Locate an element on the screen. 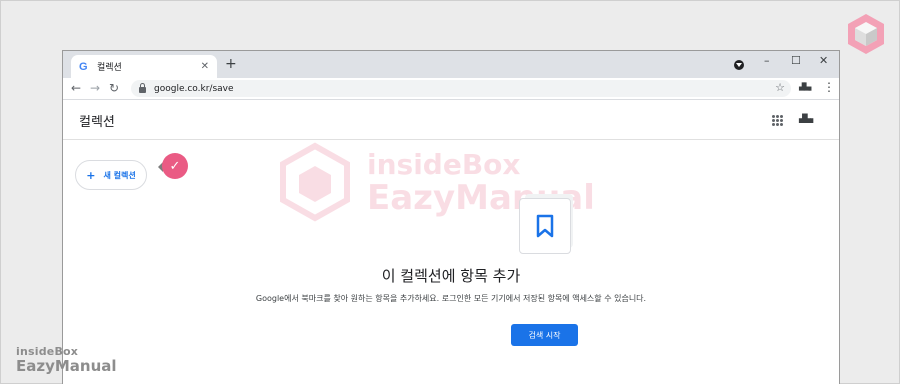 Image resolution: width=900 pixels, height=384 pixels. empty-state-title: 이 컬렉션에 항목 추가 is located at coordinates (451, 276).